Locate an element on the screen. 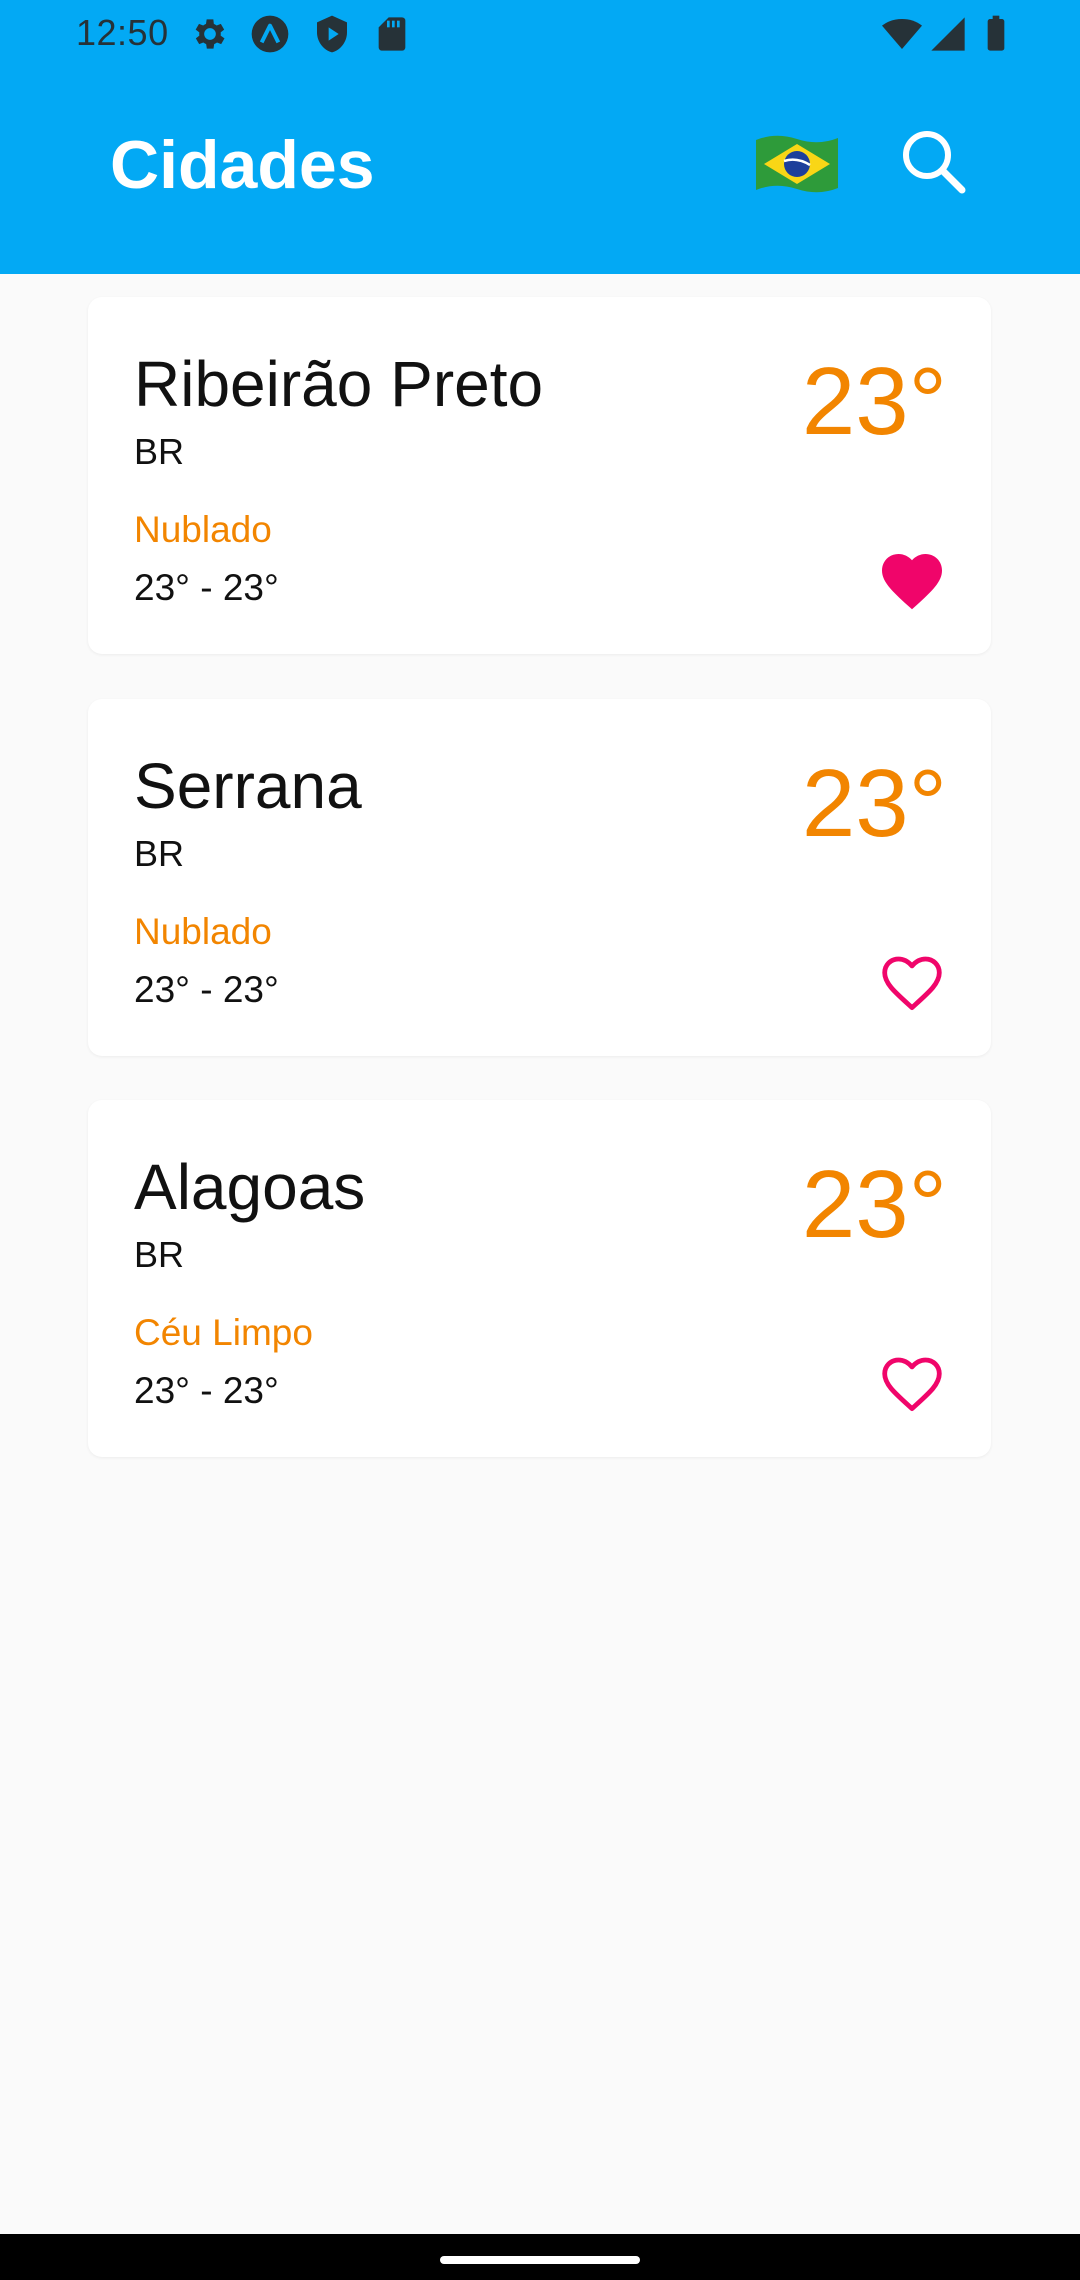  settings-icon is located at coordinates (210, 34).